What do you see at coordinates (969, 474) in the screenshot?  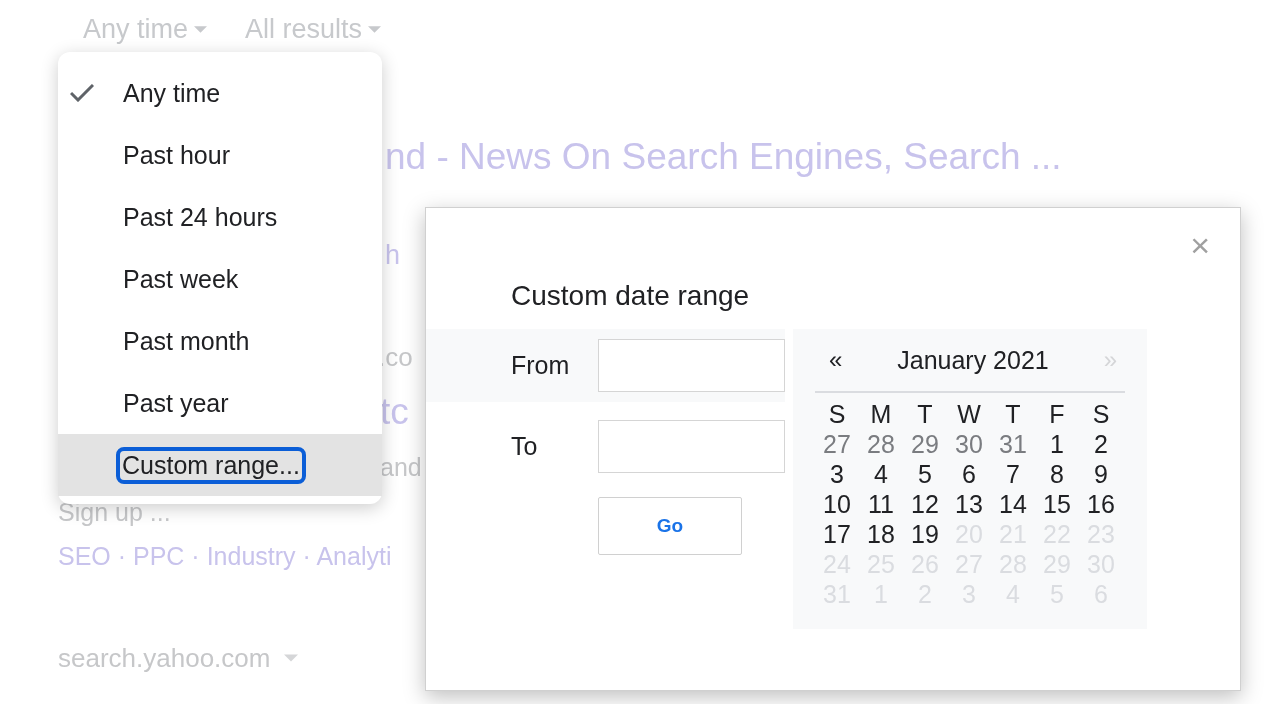 I see `calendar-day: 6` at bounding box center [969, 474].